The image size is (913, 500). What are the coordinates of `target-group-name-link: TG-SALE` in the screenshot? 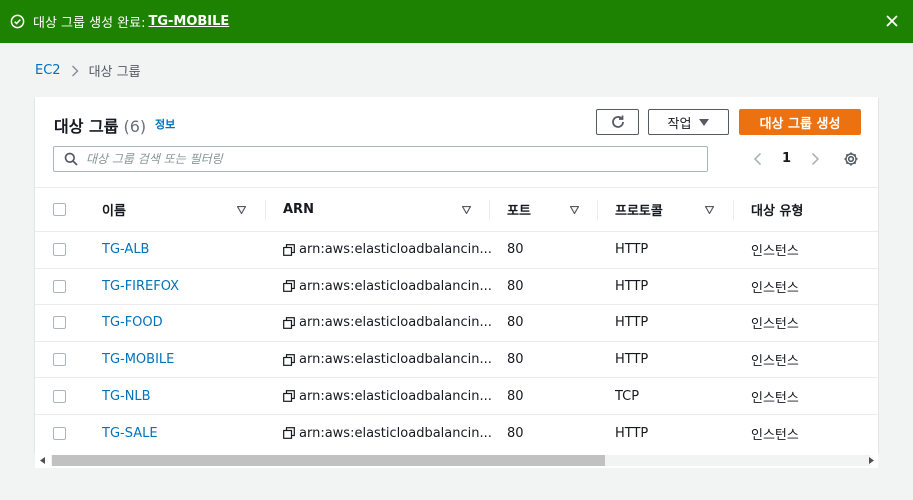 It's located at (130, 433).